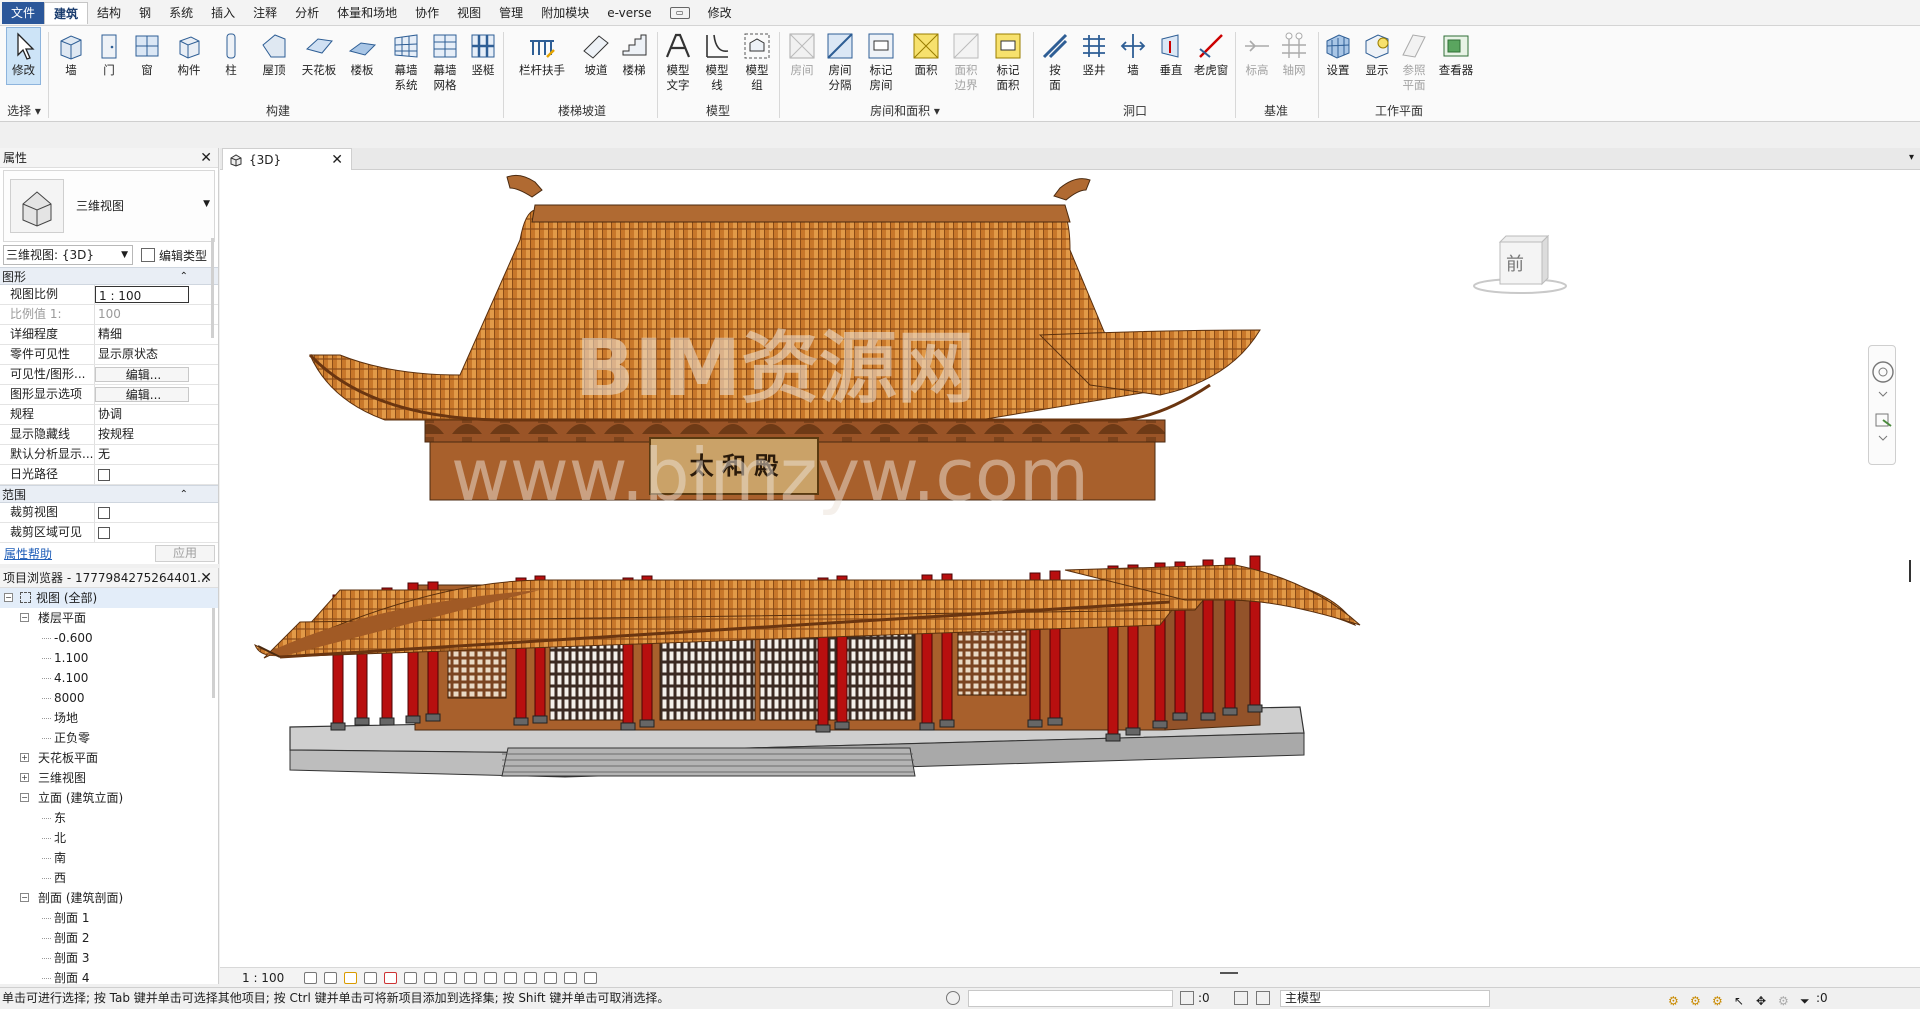 Image resolution: width=1920 pixels, height=1009 pixels. I want to click on extents-section-header: 范围 ⌃, so click(109, 494).